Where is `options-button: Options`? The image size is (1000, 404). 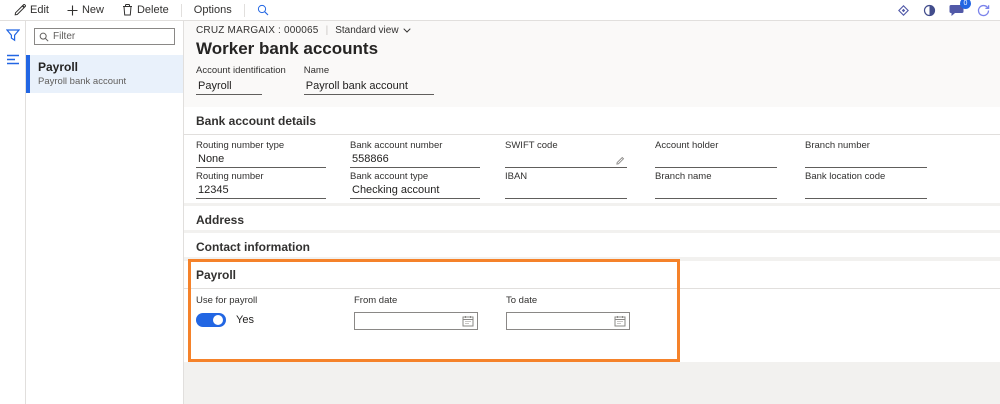 options-button: Options is located at coordinates (213, 10).